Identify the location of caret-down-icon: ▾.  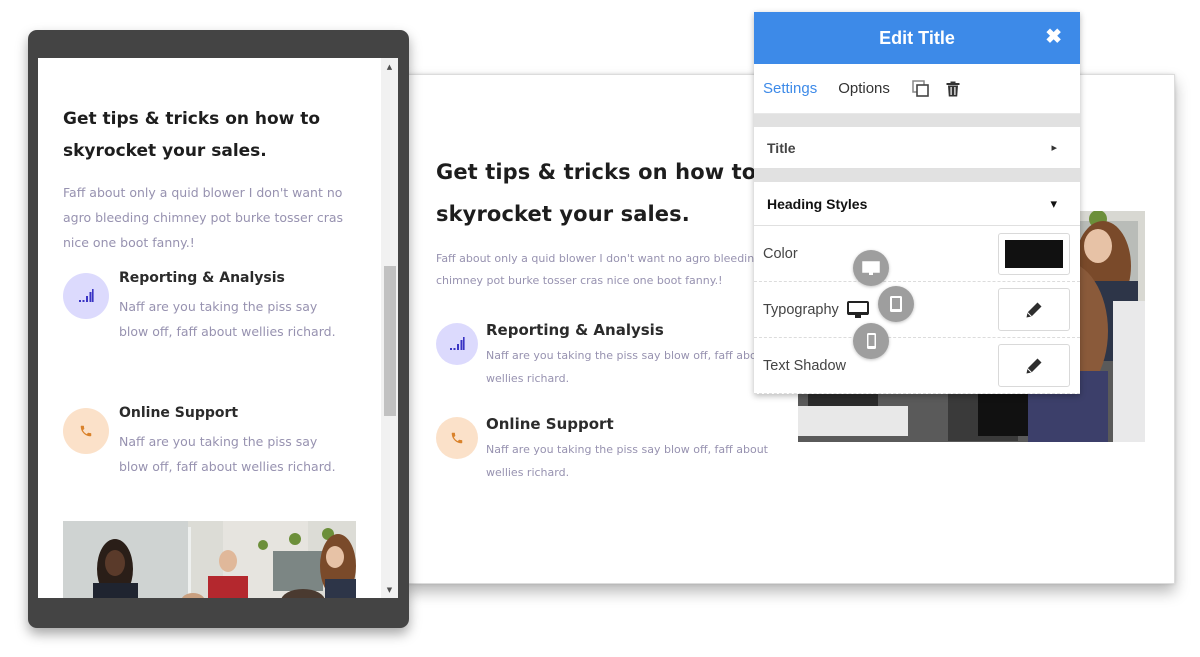
(1053, 203).